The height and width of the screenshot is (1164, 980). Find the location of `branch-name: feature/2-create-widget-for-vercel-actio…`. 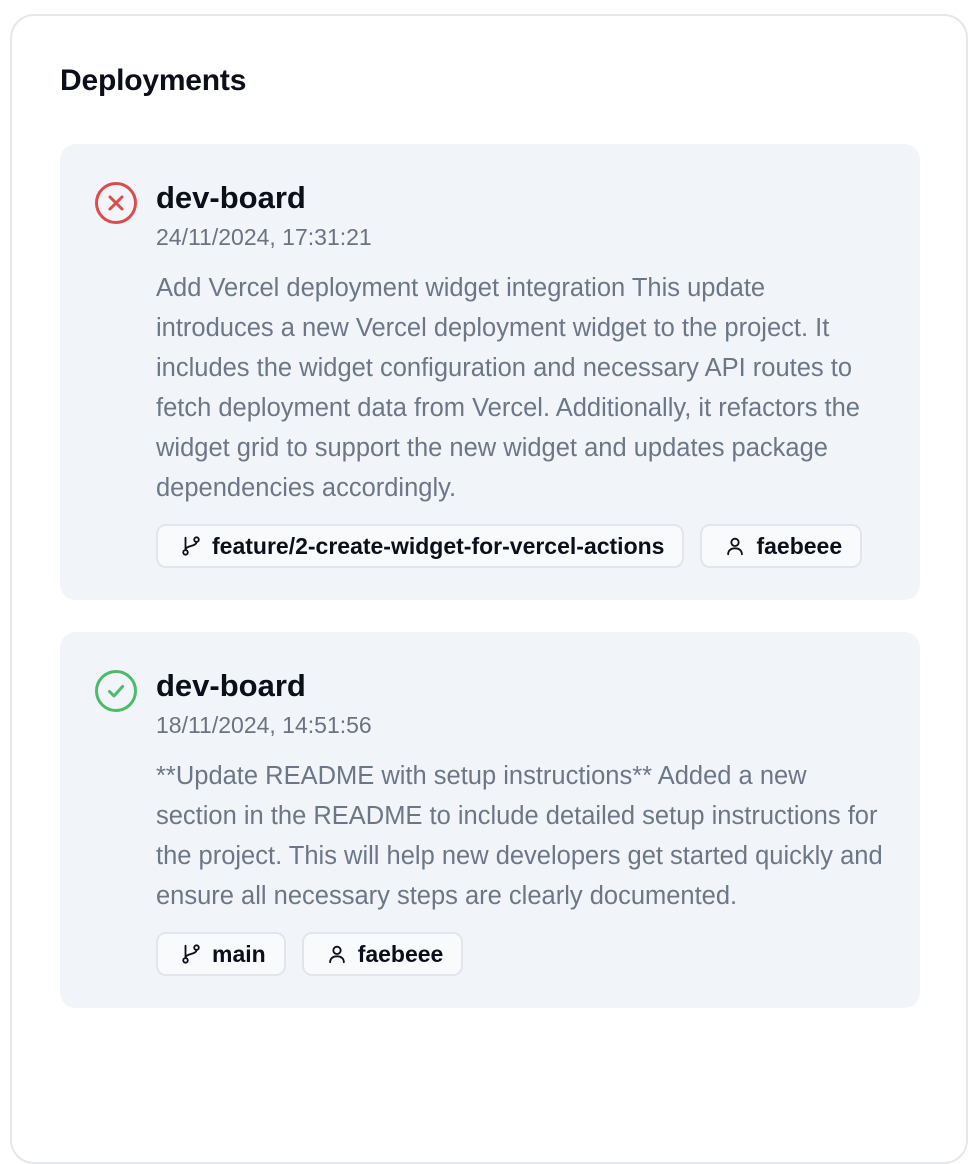

branch-name: feature/2-create-widget-for-vercel-actio… is located at coordinates (438, 545).